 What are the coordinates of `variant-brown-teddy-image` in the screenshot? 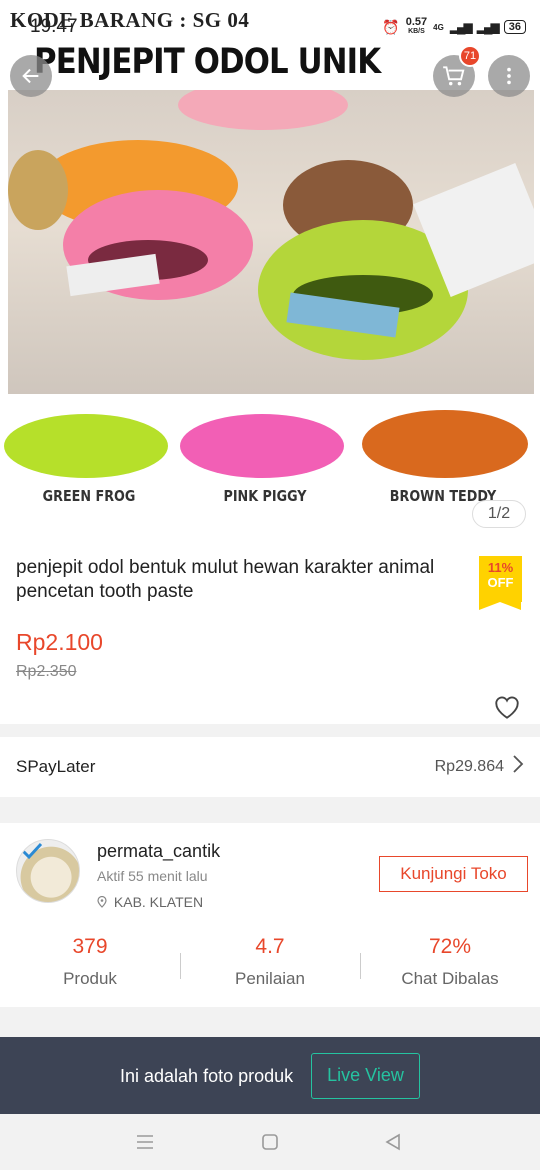 It's located at (445, 444).